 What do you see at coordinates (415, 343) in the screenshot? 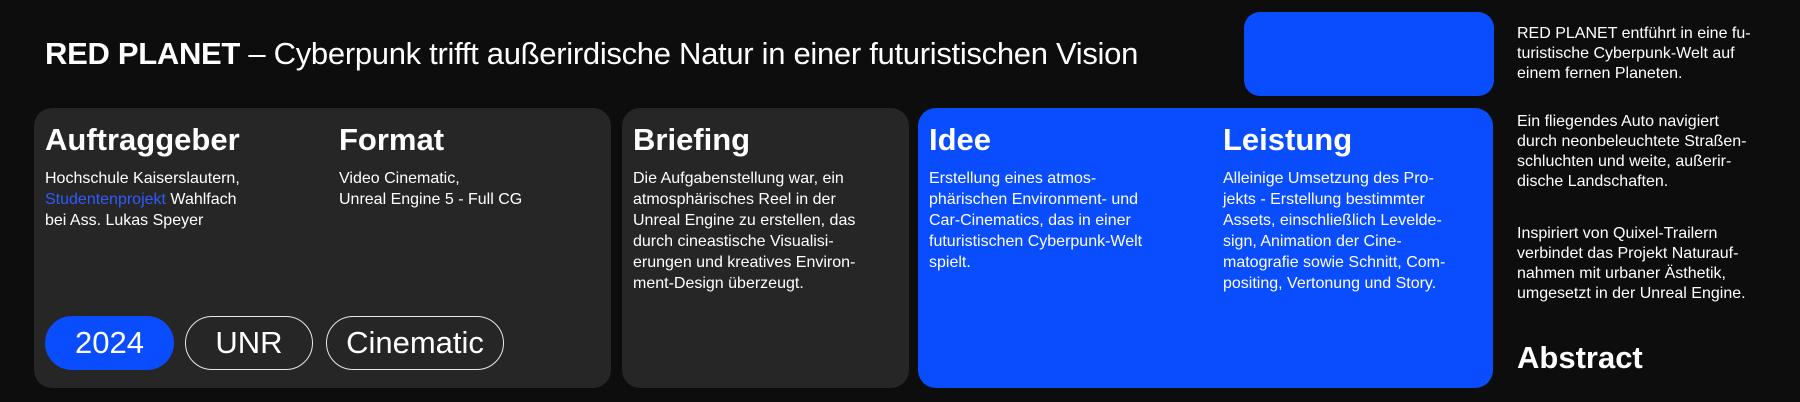
I see `tag-cinematic: Cinematic` at bounding box center [415, 343].